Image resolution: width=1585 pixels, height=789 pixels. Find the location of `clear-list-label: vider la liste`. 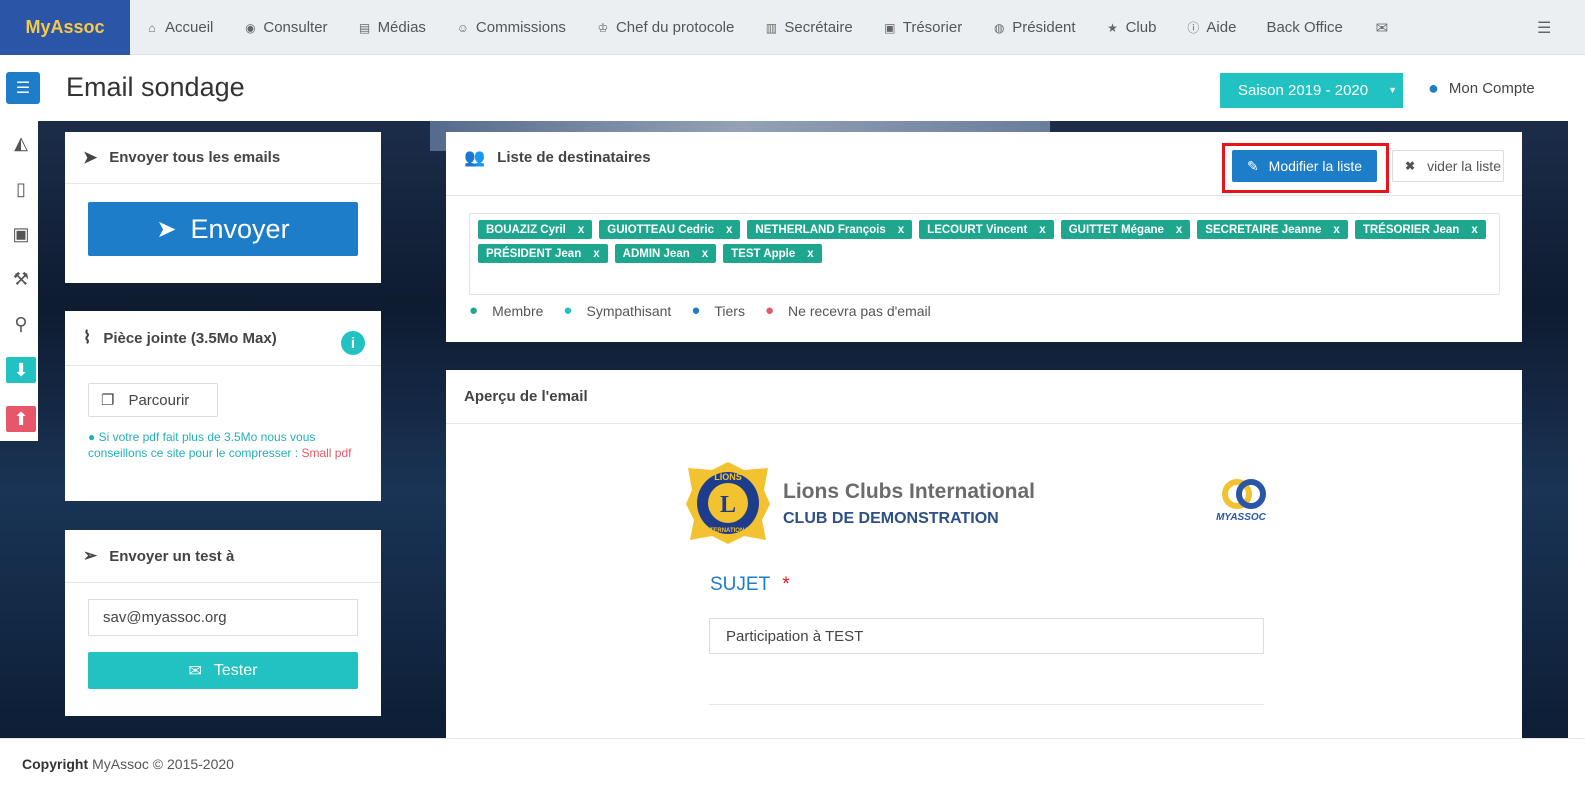

clear-list-label: vider la liste is located at coordinates (1464, 166).